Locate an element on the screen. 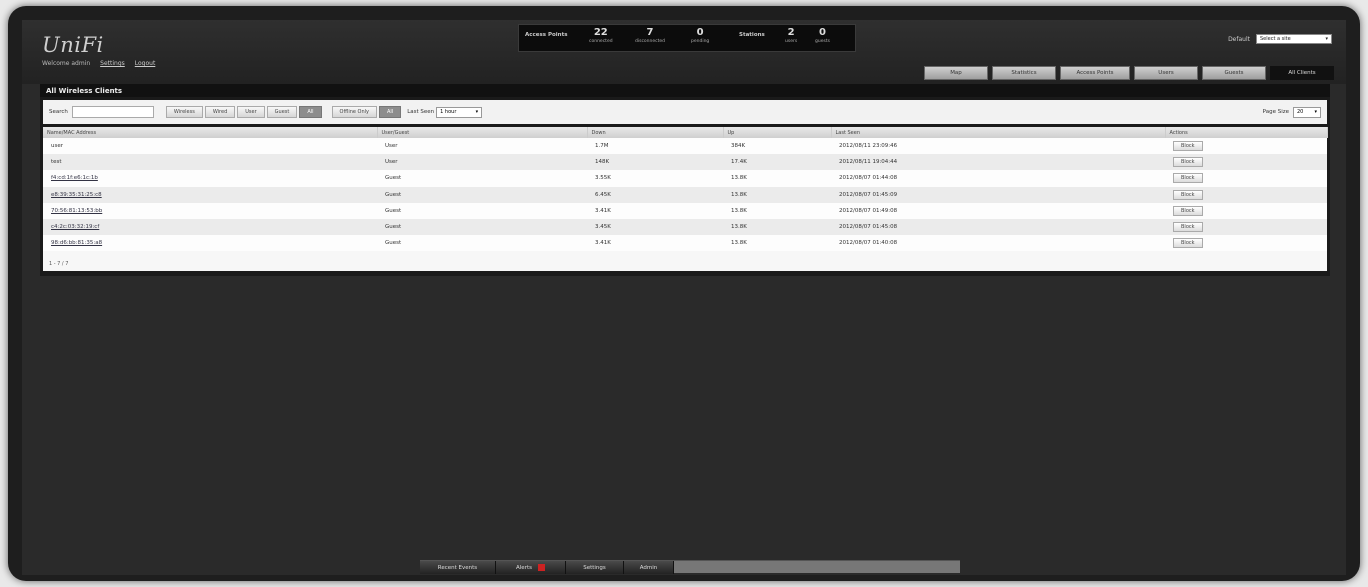 The height and width of the screenshot is (587, 1368). site-select-value: Select a site is located at coordinates (1275, 39).